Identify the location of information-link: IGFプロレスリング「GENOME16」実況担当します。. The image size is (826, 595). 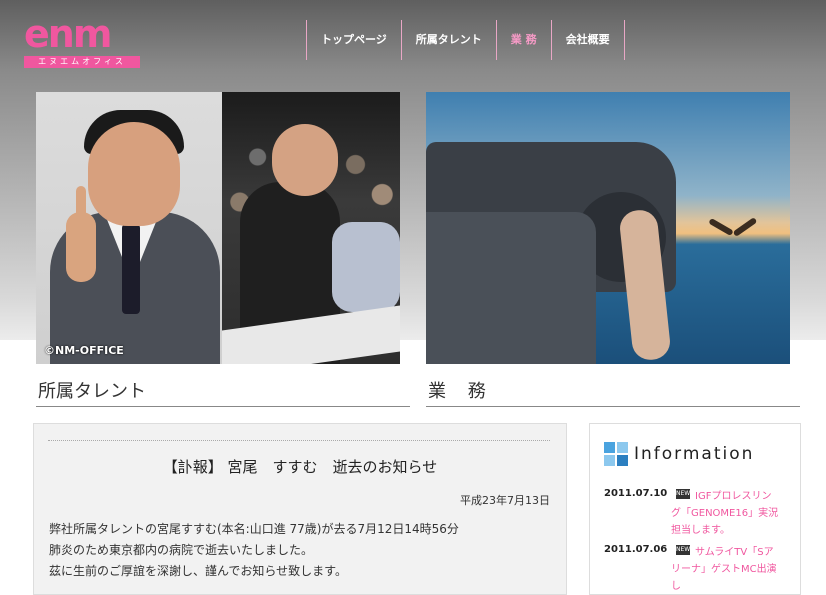
(726, 513).